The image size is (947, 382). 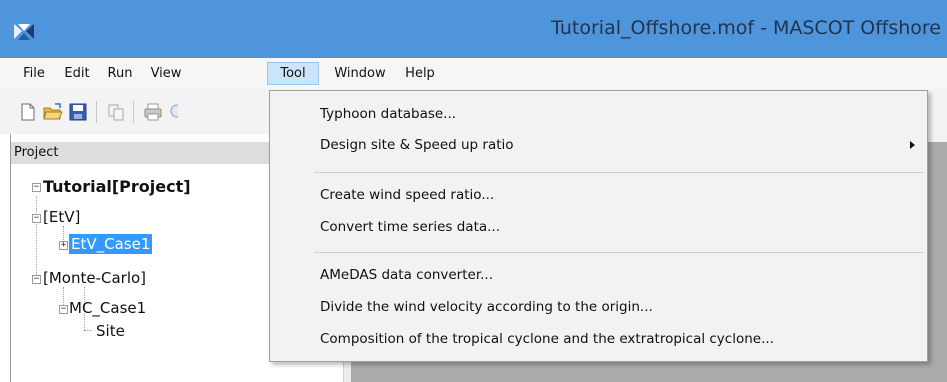 What do you see at coordinates (166, 73) in the screenshot?
I see `menu-view: View` at bounding box center [166, 73].